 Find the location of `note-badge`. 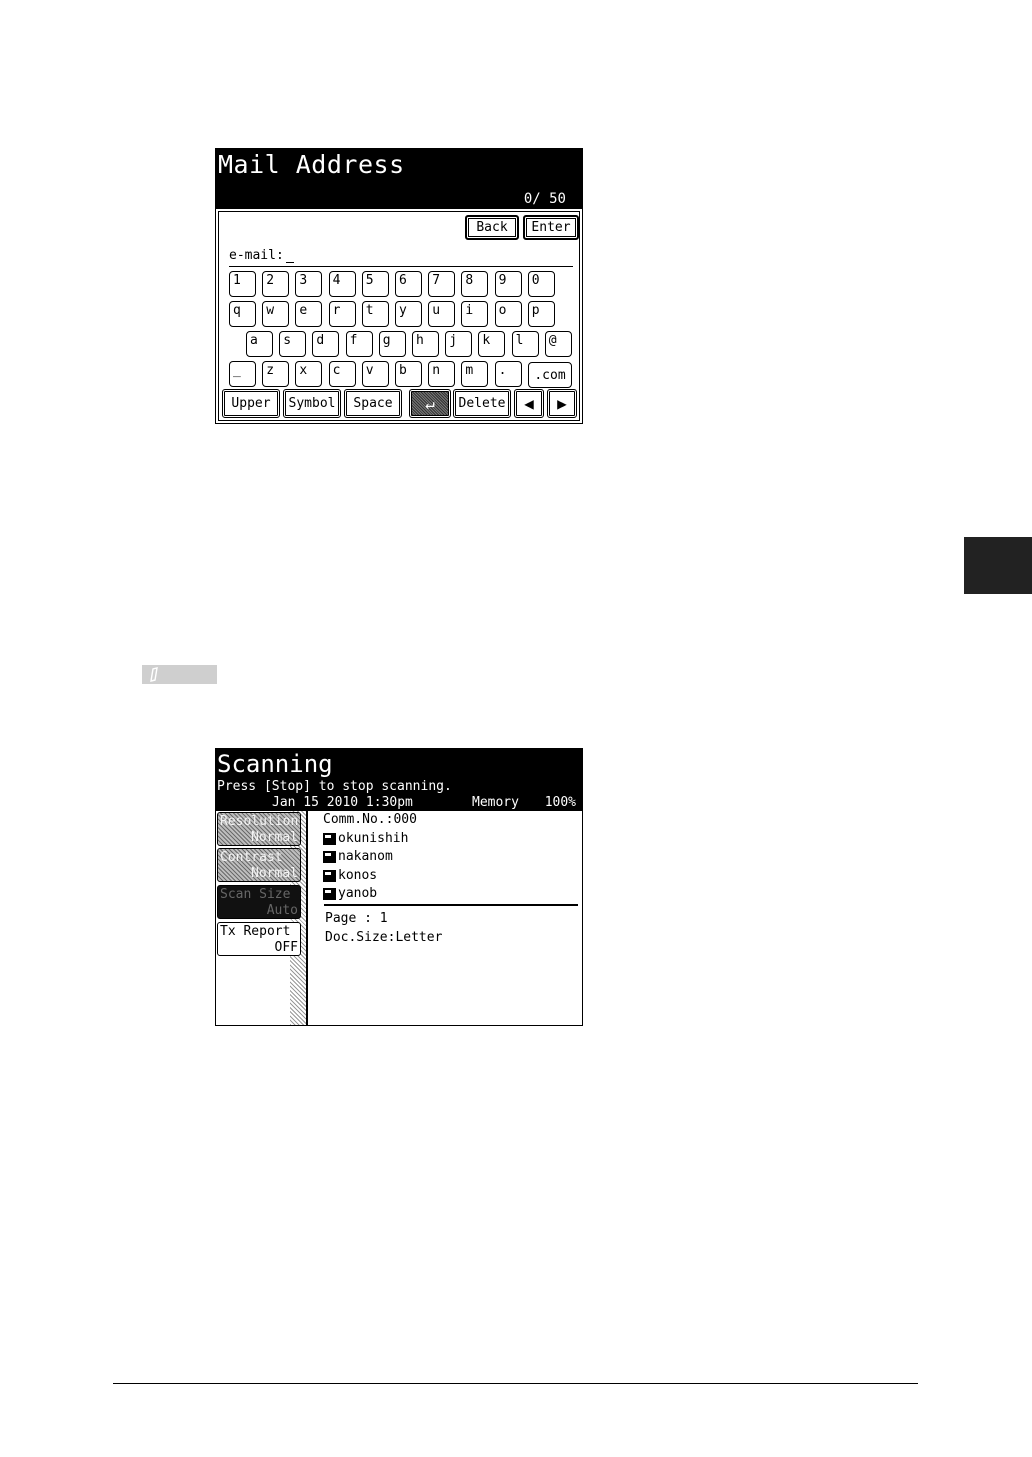

note-badge is located at coordinates (179, 674).